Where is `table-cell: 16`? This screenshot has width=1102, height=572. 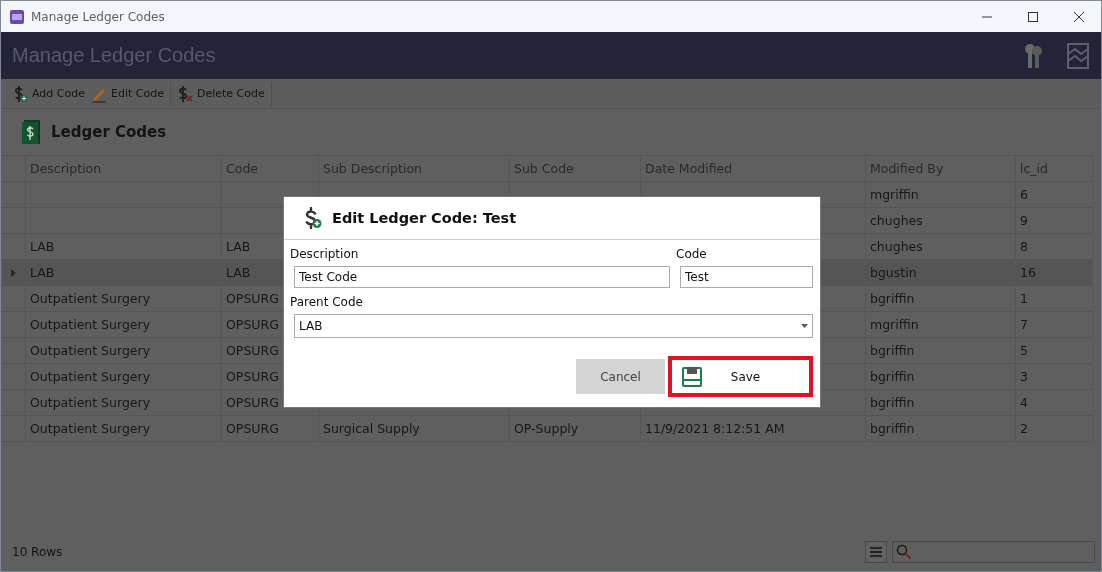
table-cell: 16 is located at coordinates (1054, 272).